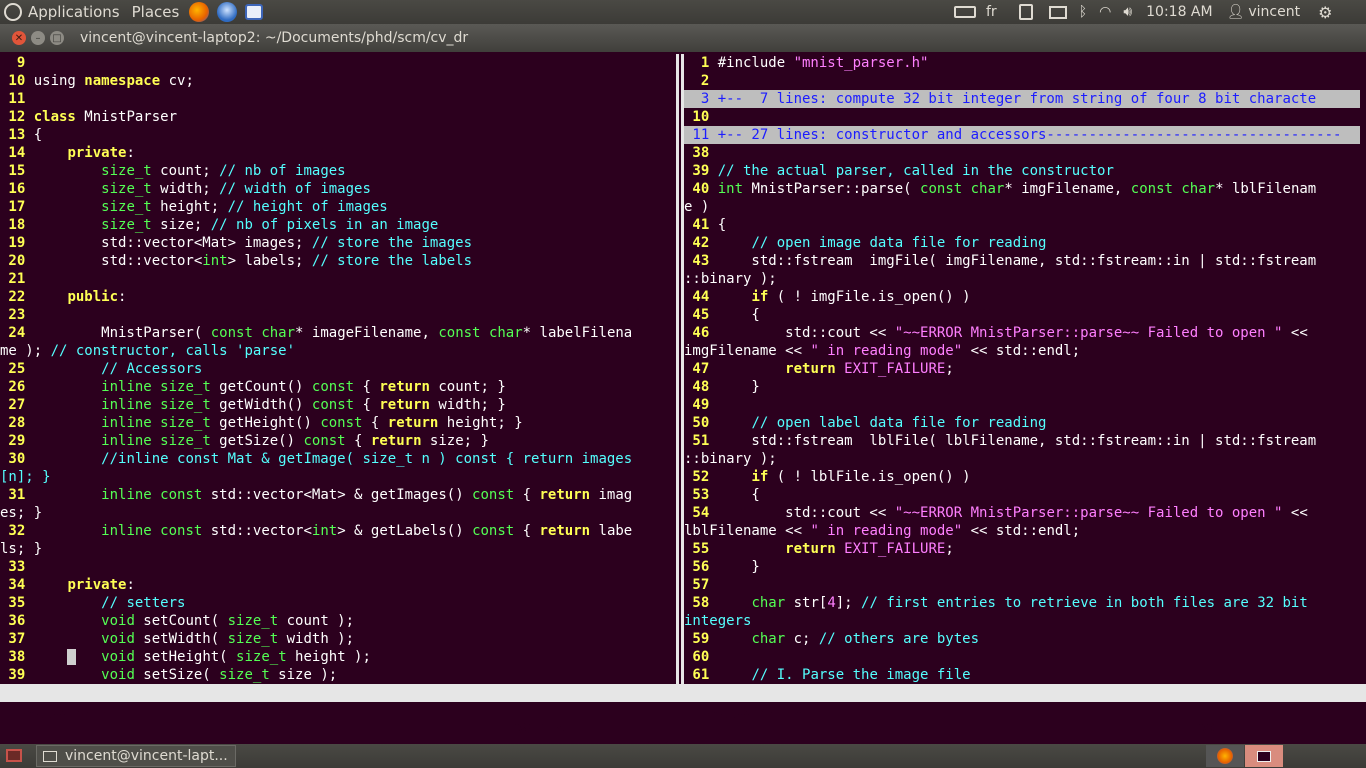 The image size is (1366, 768). What do you see at coordinates (1057, 12) in the screenshot?
I see `mail-icon` at bounding box center [1057, 12].